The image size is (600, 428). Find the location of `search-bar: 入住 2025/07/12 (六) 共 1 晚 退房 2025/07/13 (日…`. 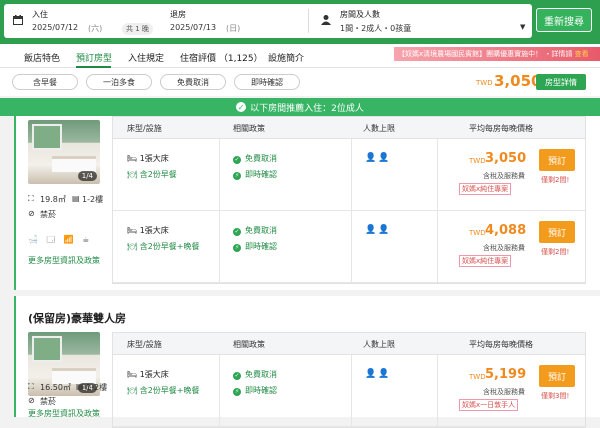

search-bar: 入住 2025/07/12 (六) 共 1 晚 退房 2025/07/13 (日… is located at coordinates (300, 22).